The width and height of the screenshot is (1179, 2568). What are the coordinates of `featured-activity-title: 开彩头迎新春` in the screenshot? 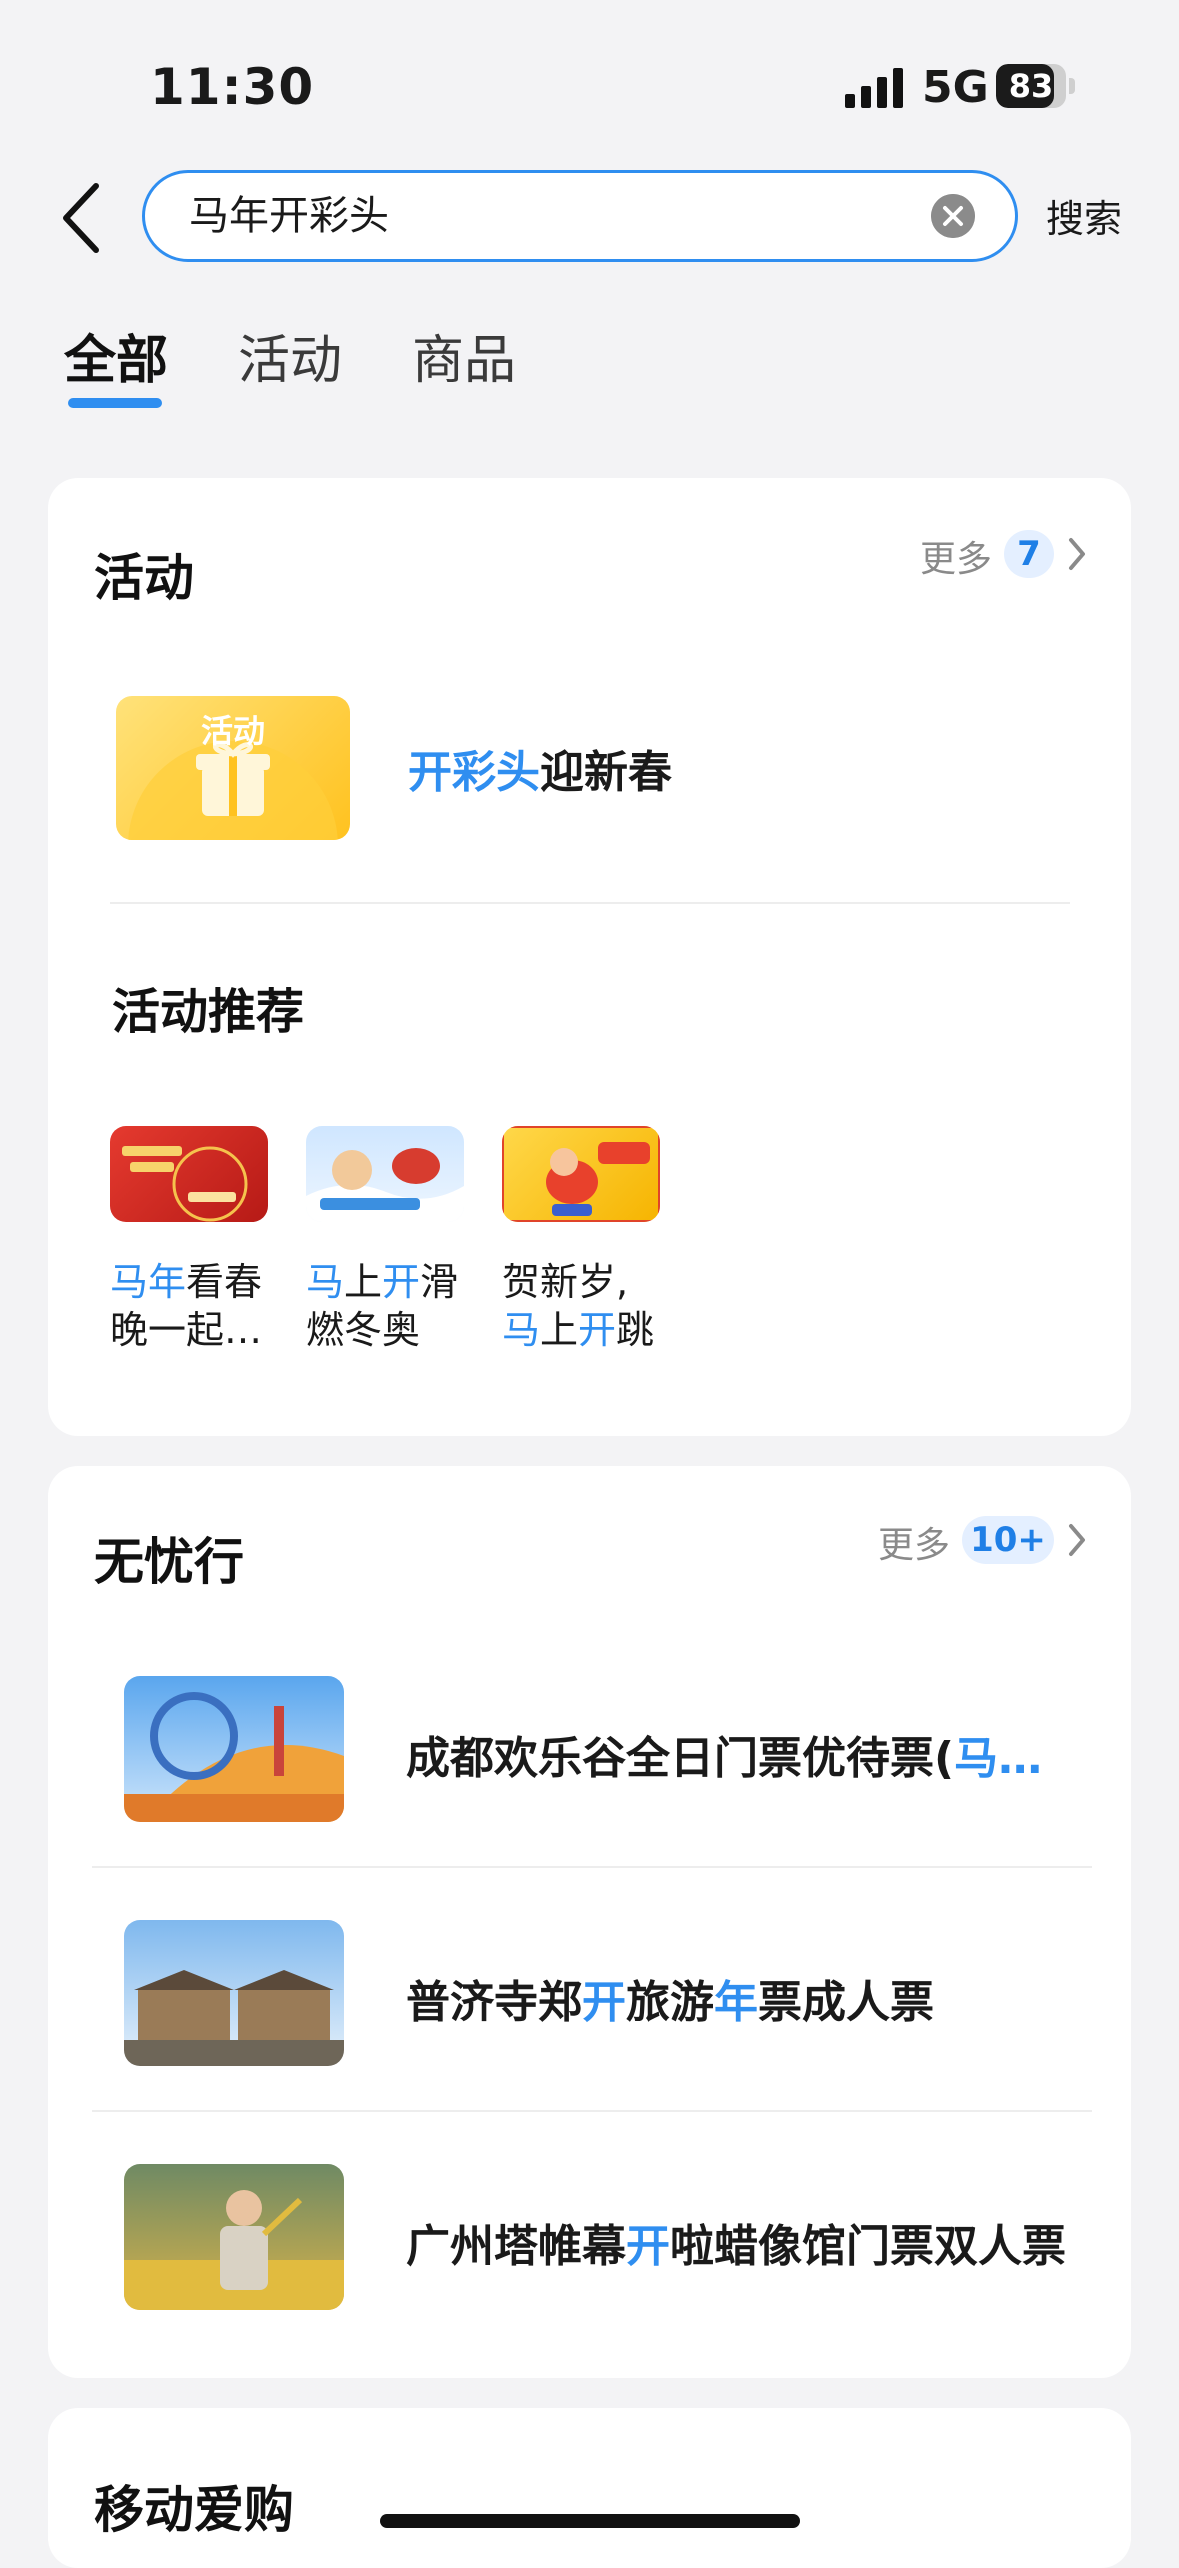 It's located at (540, 768).